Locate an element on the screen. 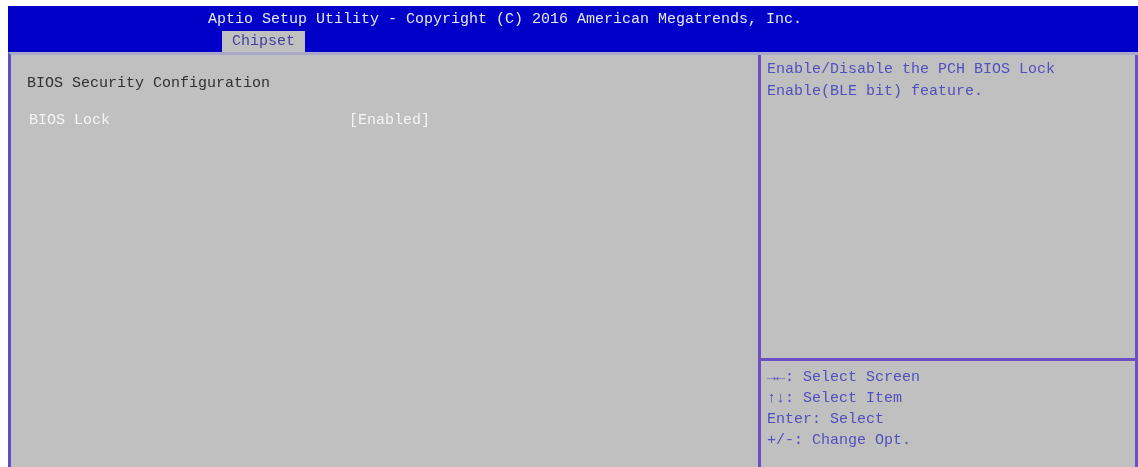 This screenshot has height=467, width=1138. key-hint: ↑↓: Select Item is located at coordinates (835, 399).